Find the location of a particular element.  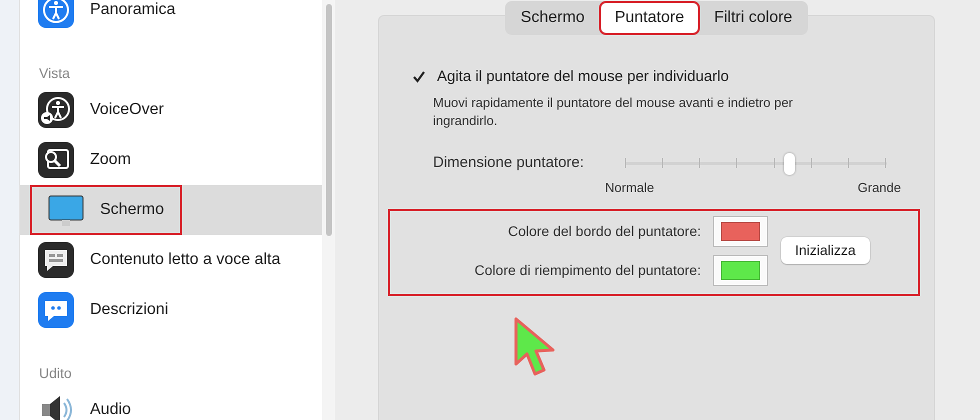

sidebar-item: Schermo is located at coordinates (171, 210).